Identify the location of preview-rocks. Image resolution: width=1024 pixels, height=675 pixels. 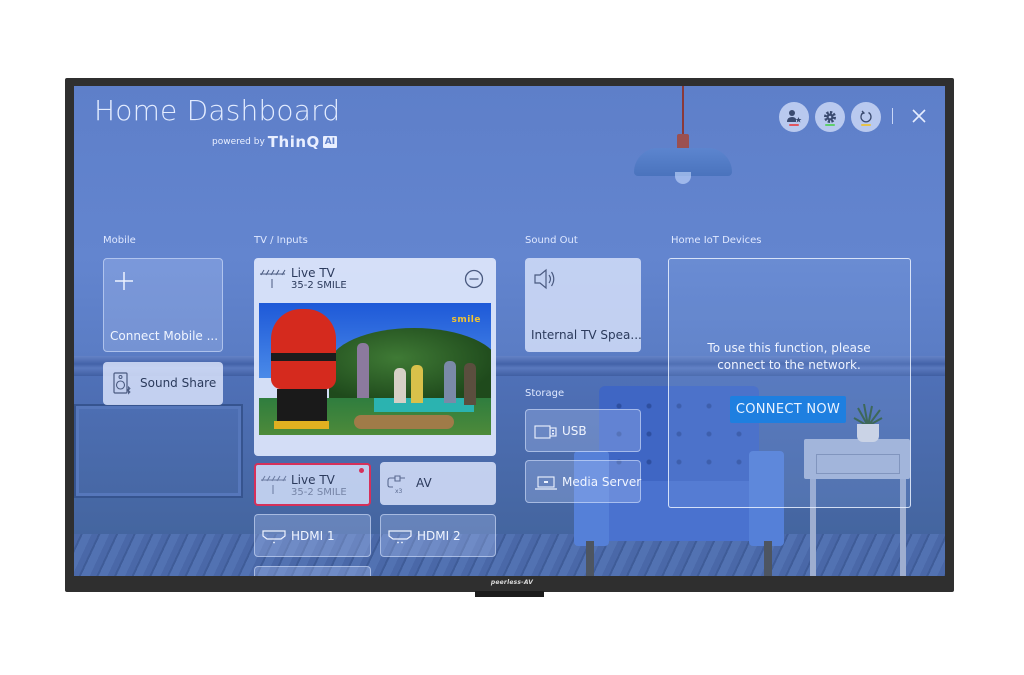
(404, 422).